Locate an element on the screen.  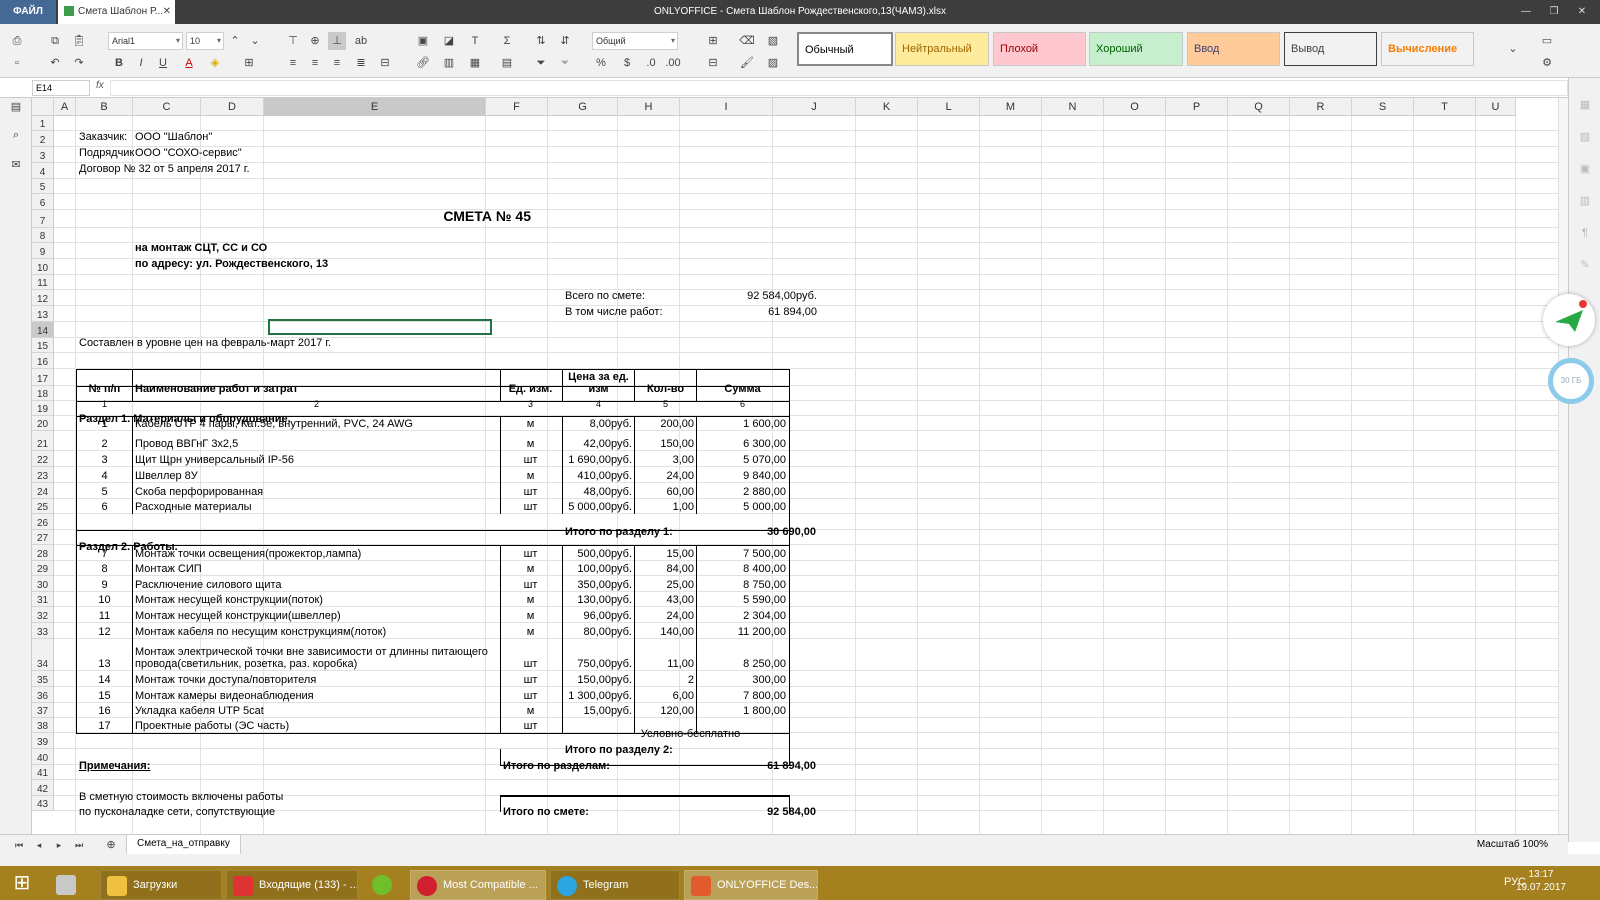
column-header-j: J is located at coordinates (814, 107).